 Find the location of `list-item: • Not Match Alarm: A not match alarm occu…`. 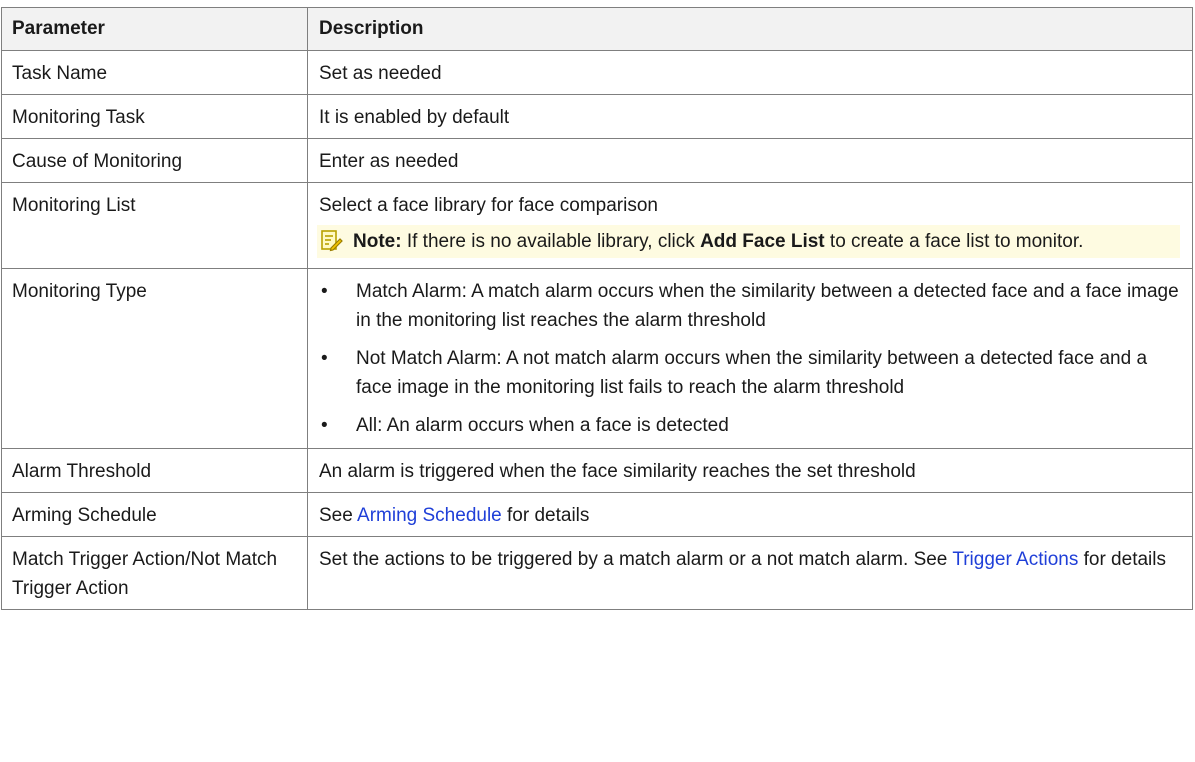

list-item: • Not Match Alarm: A not match alarm occu… is located at coordinates (749, 373).